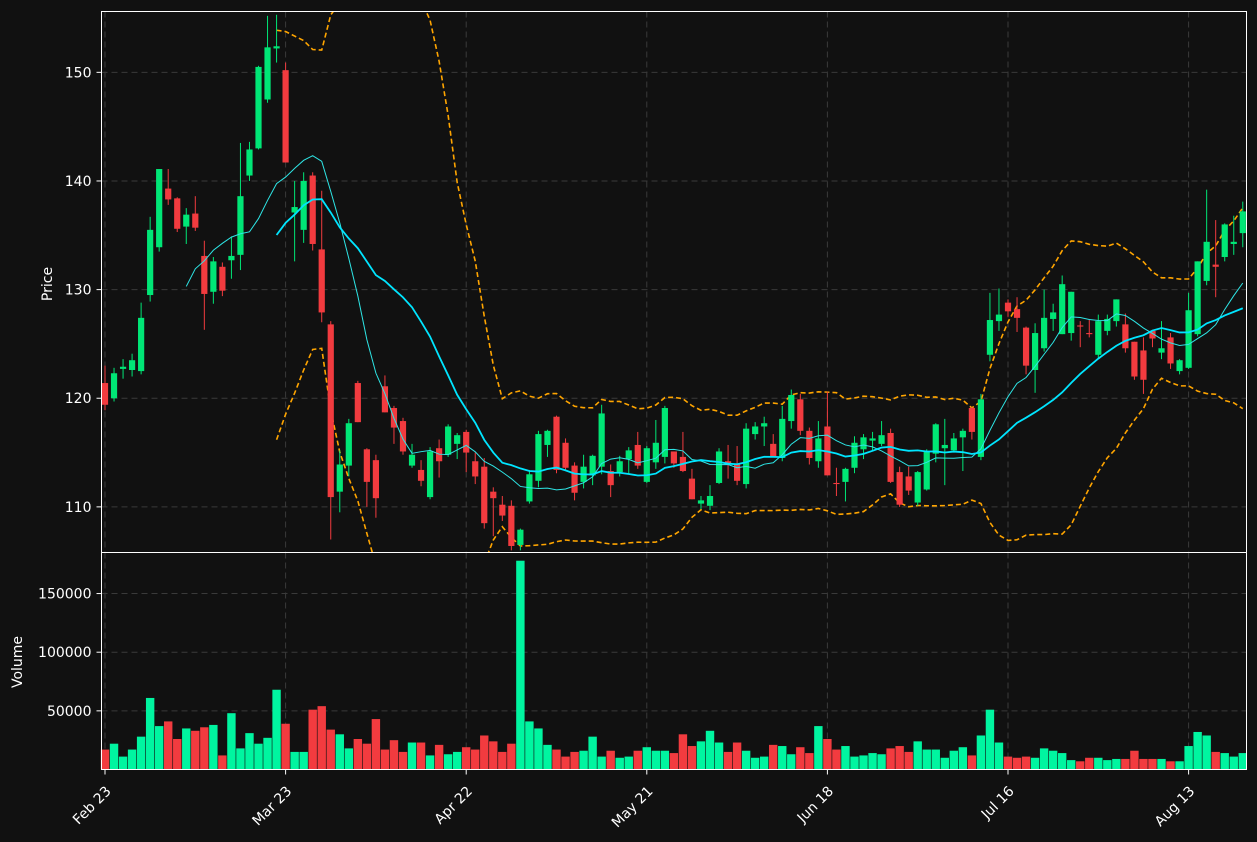 This screenshot has width=1257, height=842. Describe the element at coordinates (18, 662) in the screenshot. I see `volume-axis-label: Volume` at that location.